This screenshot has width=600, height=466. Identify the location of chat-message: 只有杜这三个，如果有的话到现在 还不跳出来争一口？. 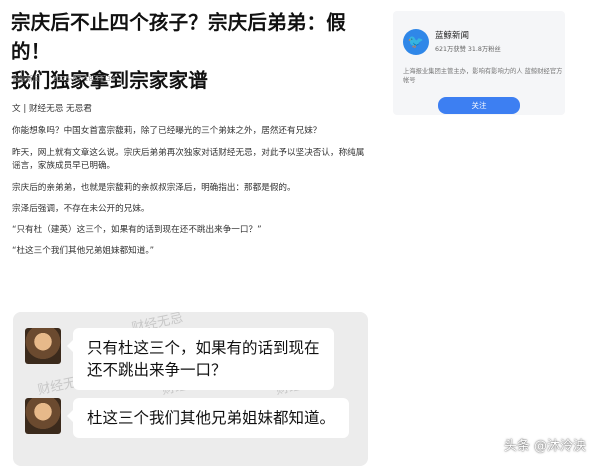
(179, 359).